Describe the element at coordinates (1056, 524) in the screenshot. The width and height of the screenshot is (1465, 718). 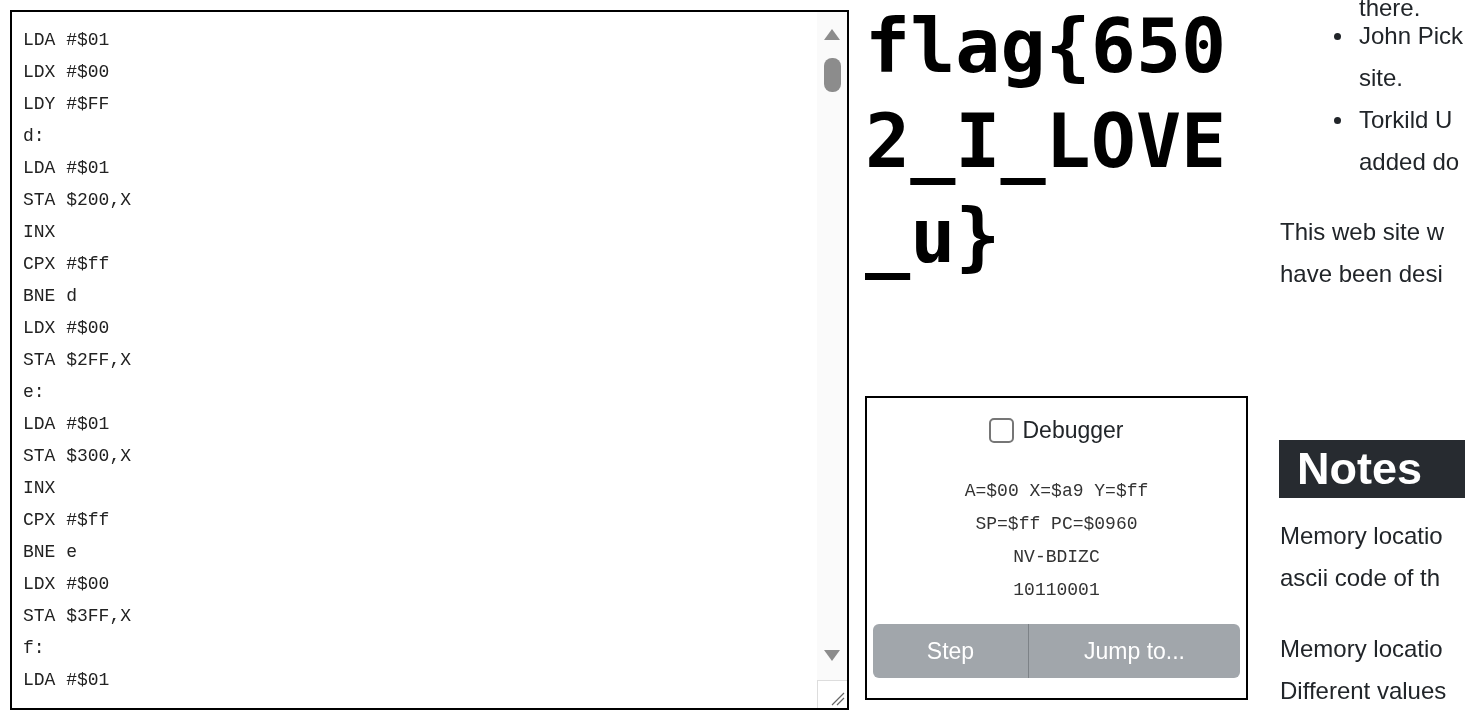
I see `register-line: SP=$ff PC=$0960` at that location.